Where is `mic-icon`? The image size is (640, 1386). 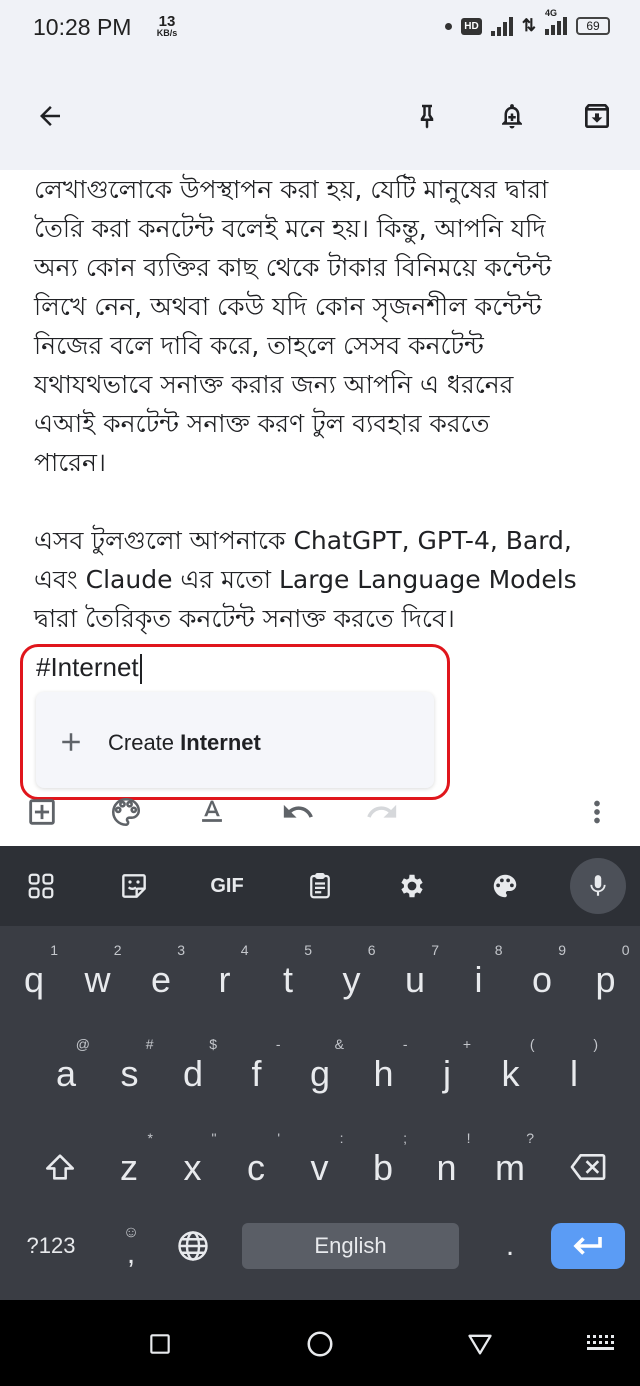
mic-icon is located at coordinates (598, 886).